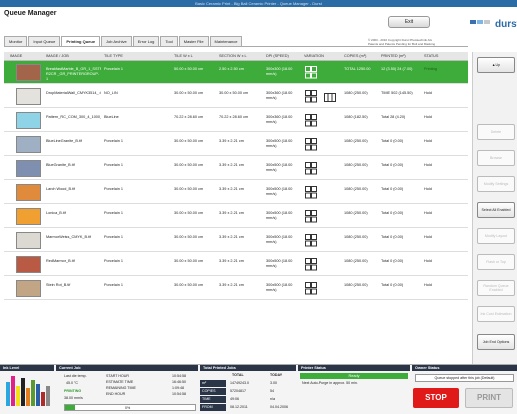 This screenshot has height=414, width=517. I want to click on side-button-label: Select All Enabled, so click(496, 210).